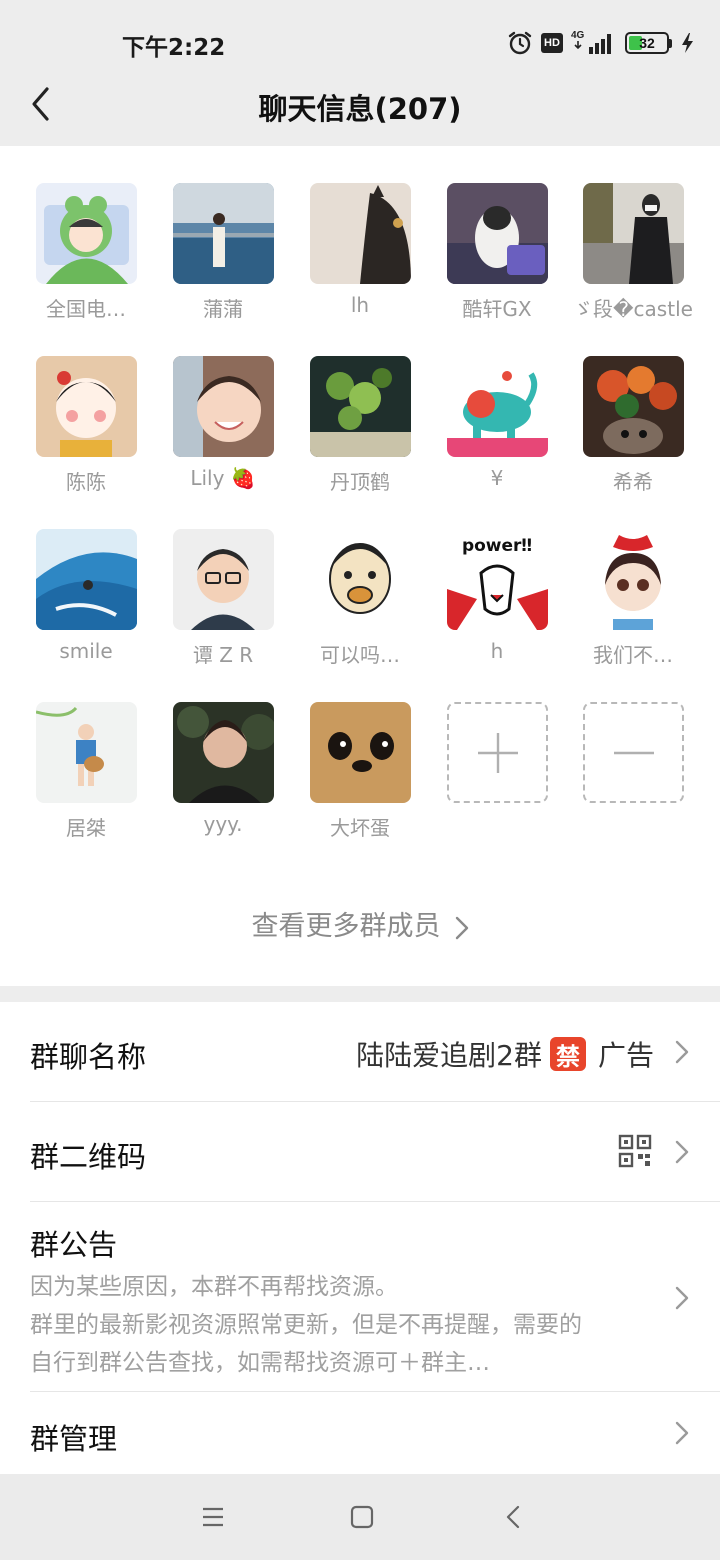  What do you see at coordinates (497, 651) in the screenshot?
I see `member-name: h` at bounding box center [497, 651].